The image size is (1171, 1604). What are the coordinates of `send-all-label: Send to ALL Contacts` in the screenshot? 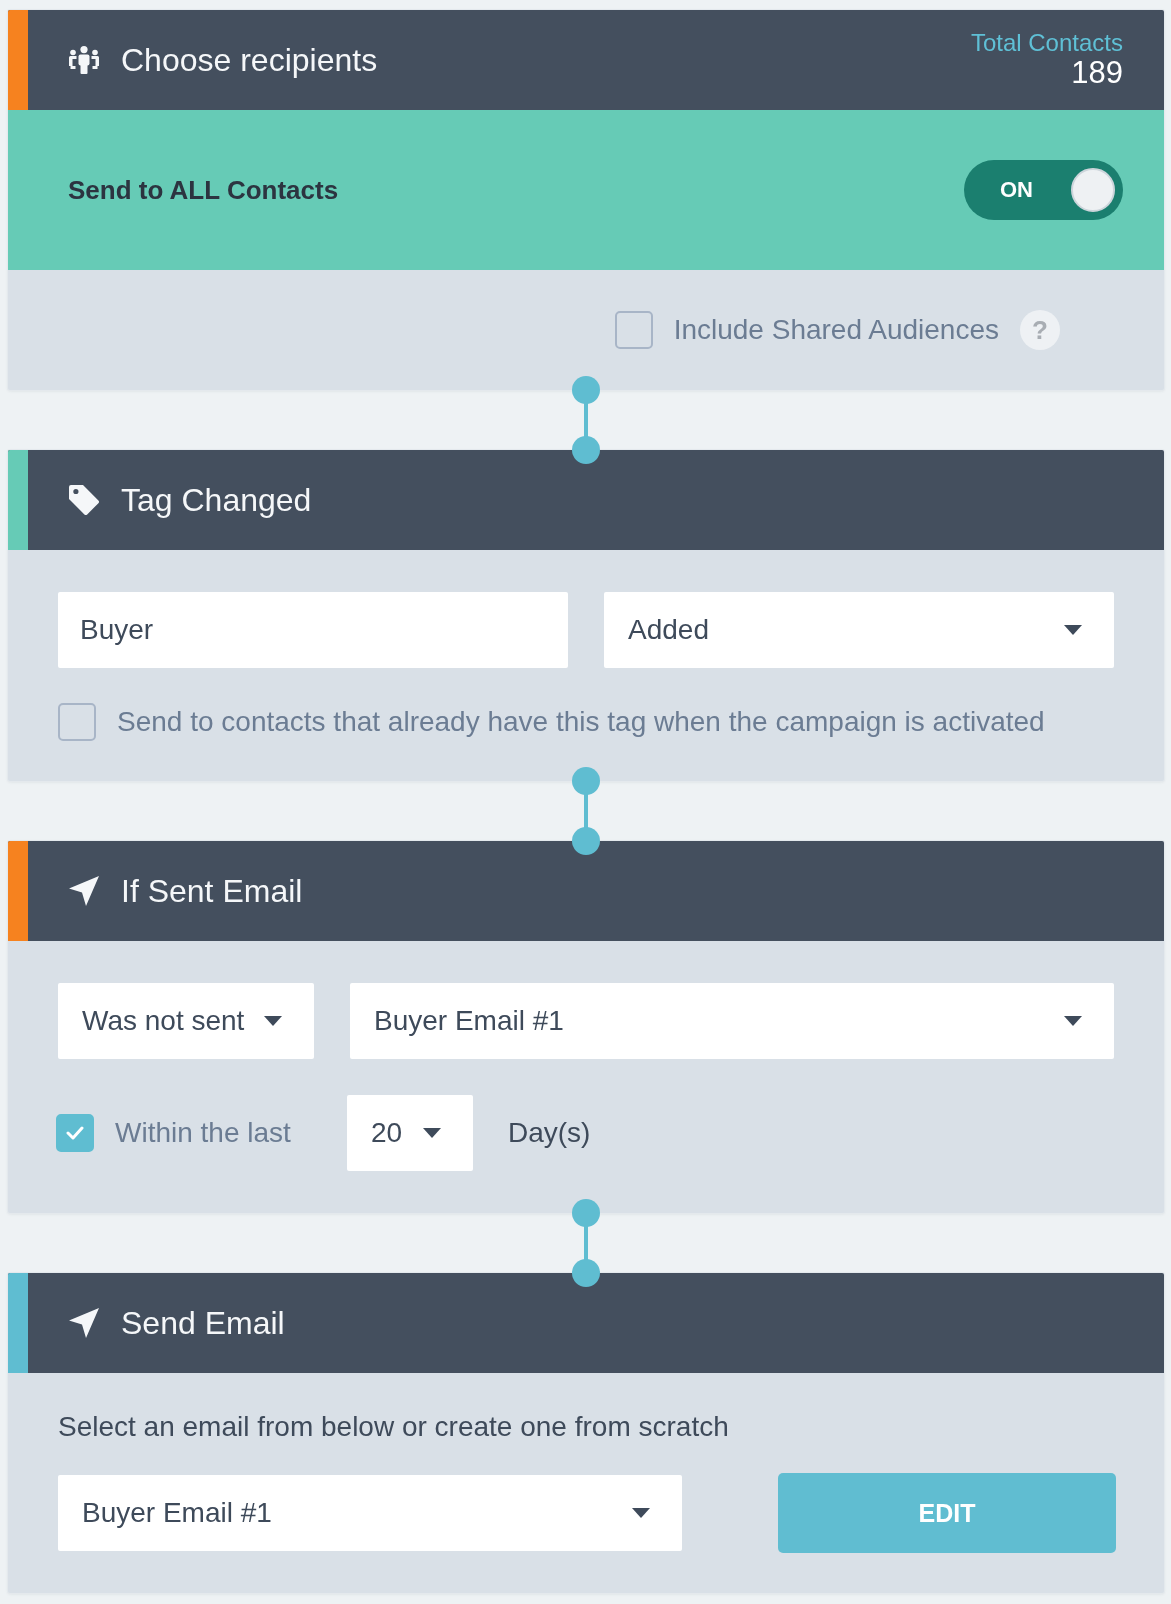 It's located at (203, 190).